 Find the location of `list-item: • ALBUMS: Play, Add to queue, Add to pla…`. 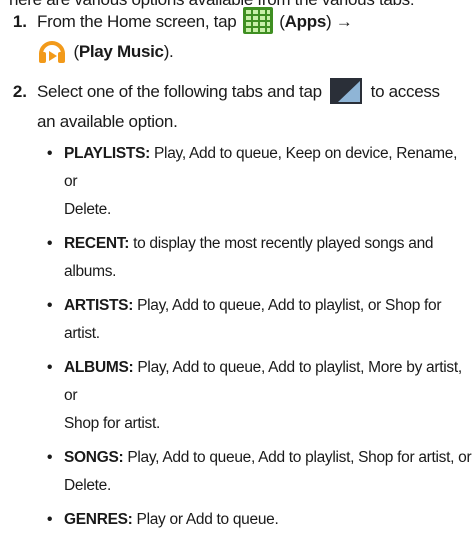

list-item: • ALBUMS: Play, Add to queue, Add to pla… is located at coordinates (260, 396).